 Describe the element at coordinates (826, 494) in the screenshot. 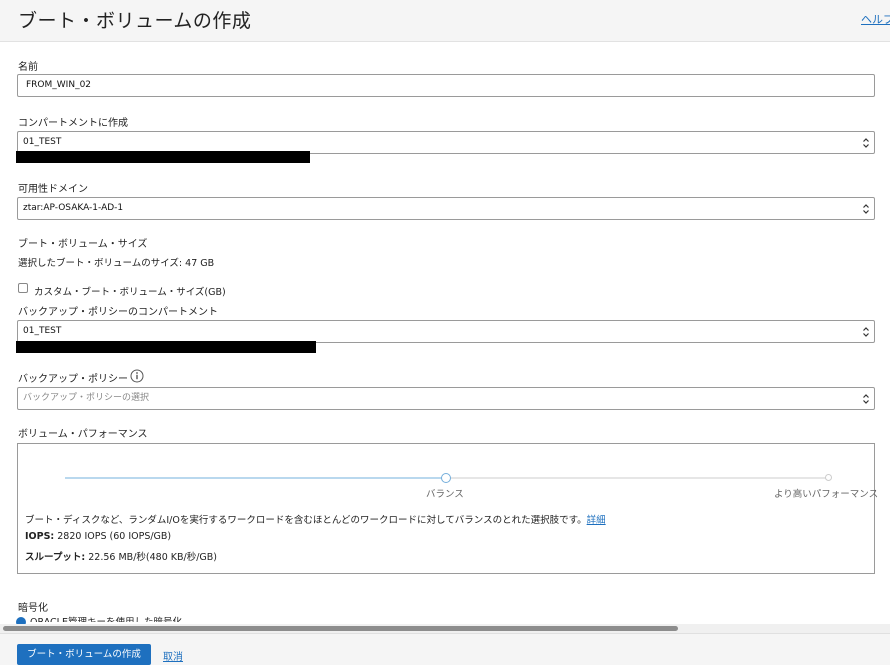

I see `level-higher-label: より高いパフォーマンス` at that location.